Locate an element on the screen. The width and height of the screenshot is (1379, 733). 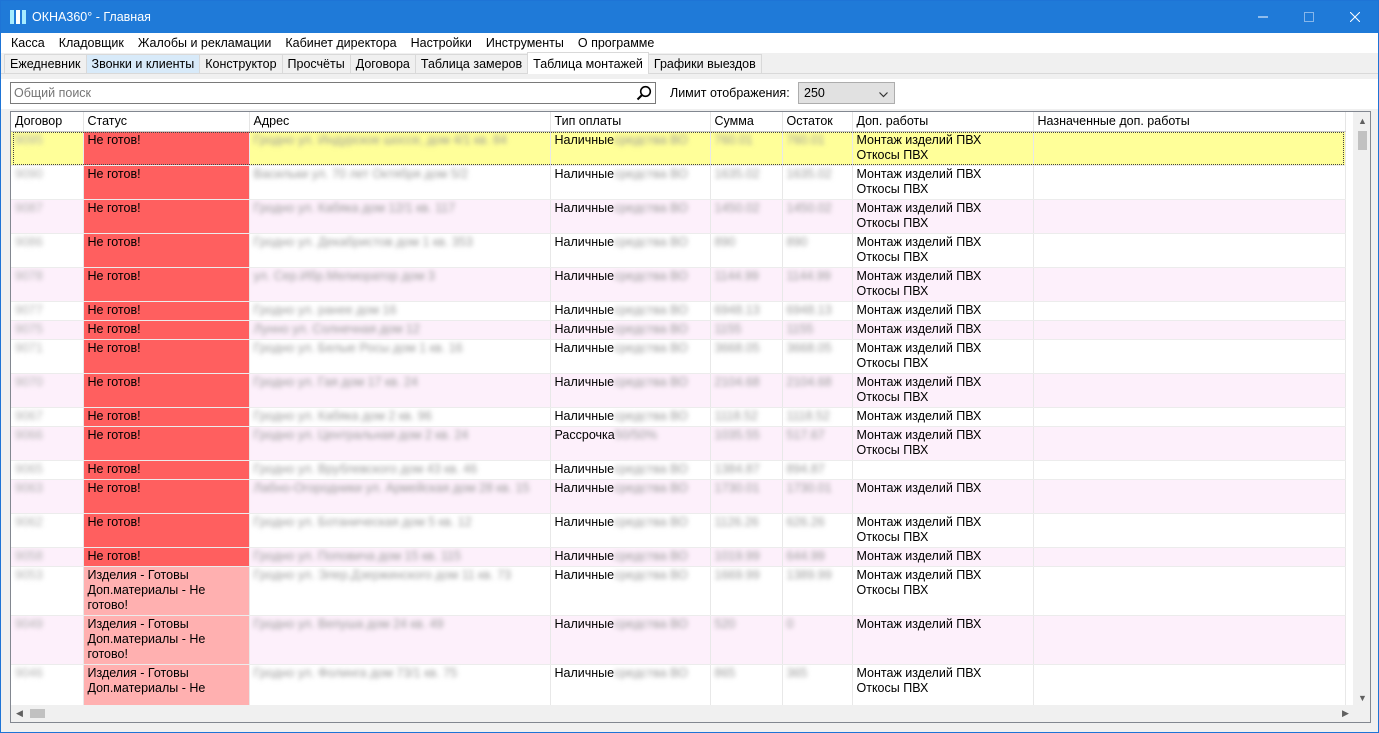
cell-sum-text: 520 is located at coordinates (725, 623).